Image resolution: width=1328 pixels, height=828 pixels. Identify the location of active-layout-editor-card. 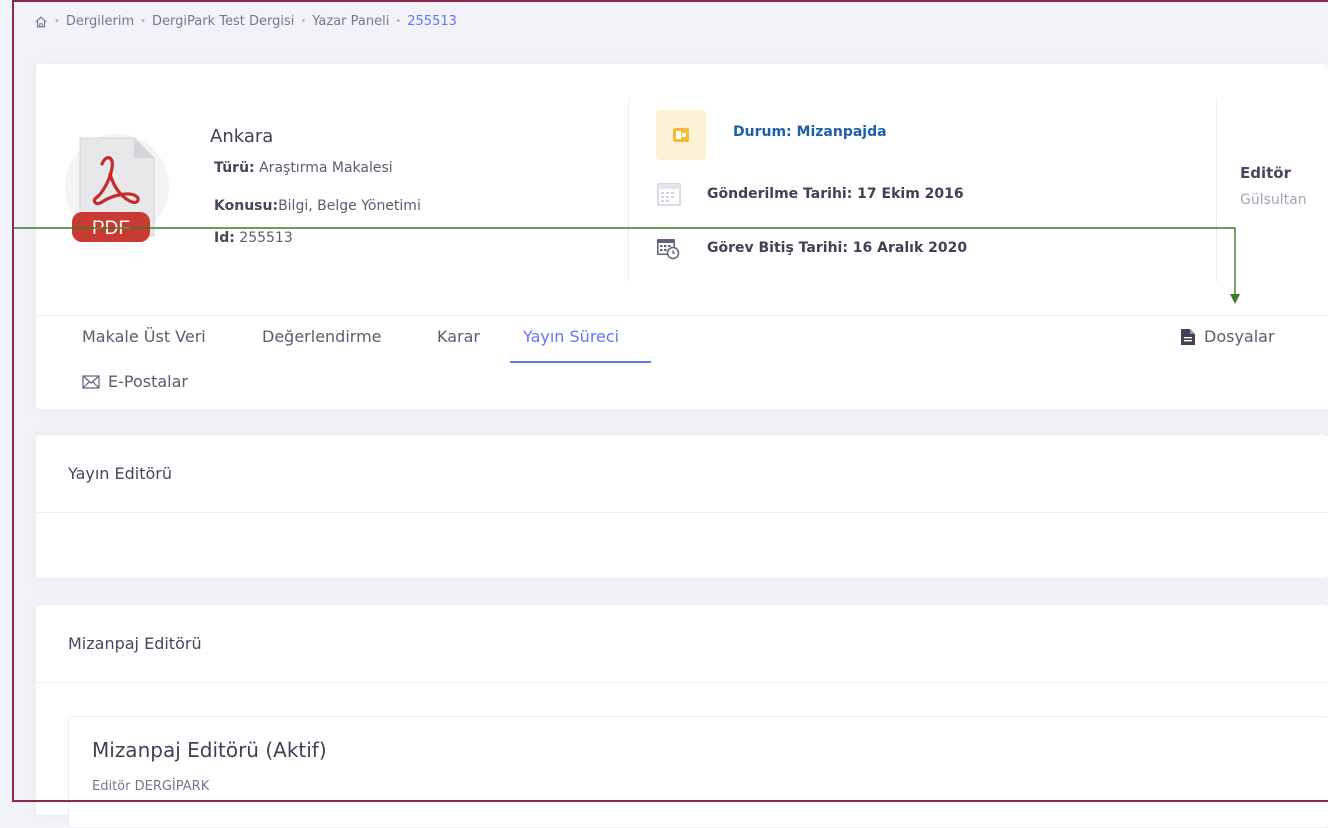
(698, 772).